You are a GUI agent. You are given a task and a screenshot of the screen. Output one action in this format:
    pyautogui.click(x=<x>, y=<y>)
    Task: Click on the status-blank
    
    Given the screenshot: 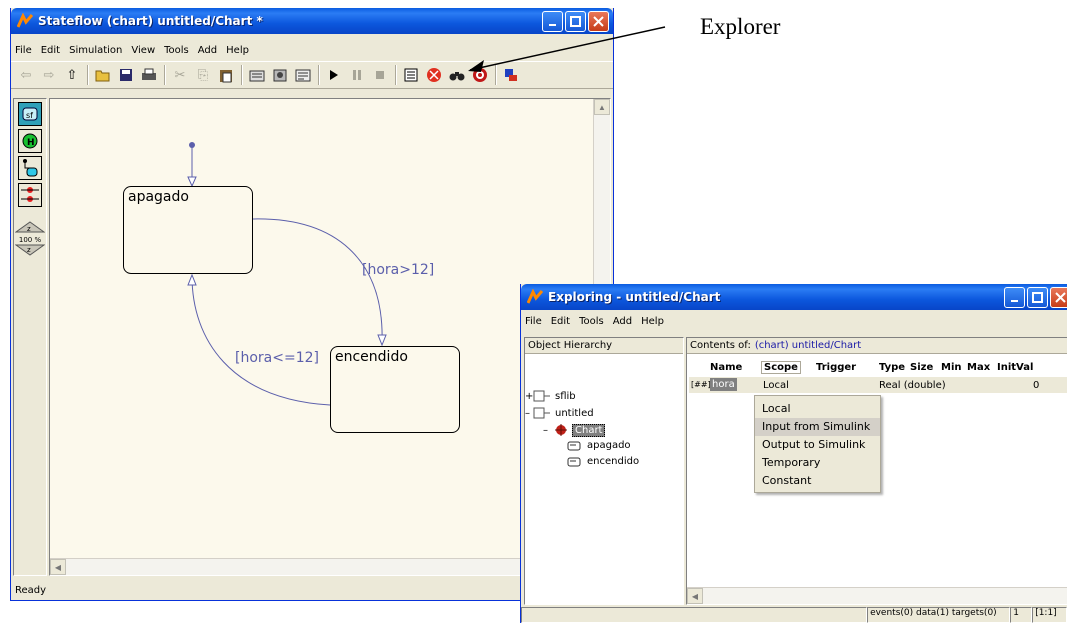 What is the action you would take?
    pyautogui.click(x=694, y=615)
    